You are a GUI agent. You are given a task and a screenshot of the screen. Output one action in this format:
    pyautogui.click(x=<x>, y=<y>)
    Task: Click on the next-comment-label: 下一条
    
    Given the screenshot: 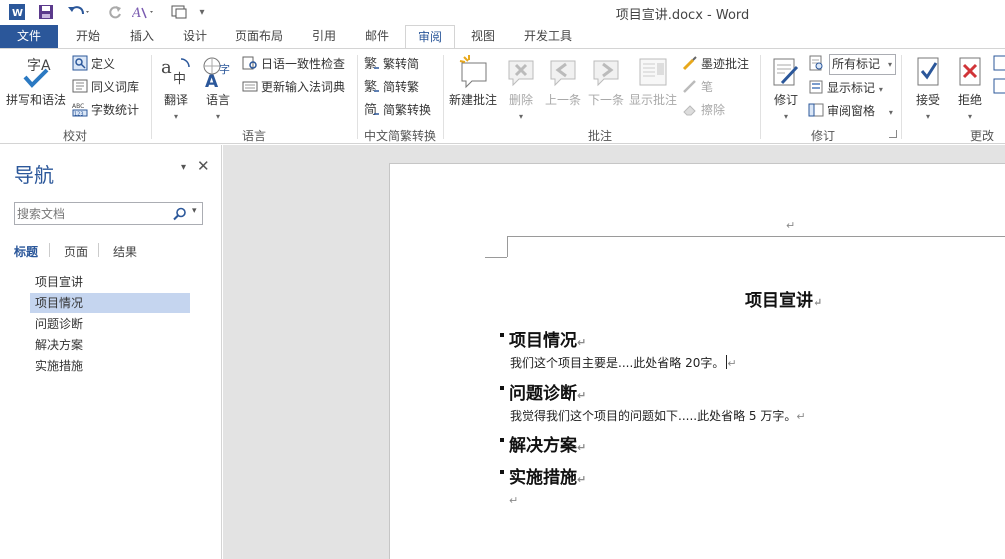 What is the action you would take?
    pyautogui.click(x=605, y=100)
    